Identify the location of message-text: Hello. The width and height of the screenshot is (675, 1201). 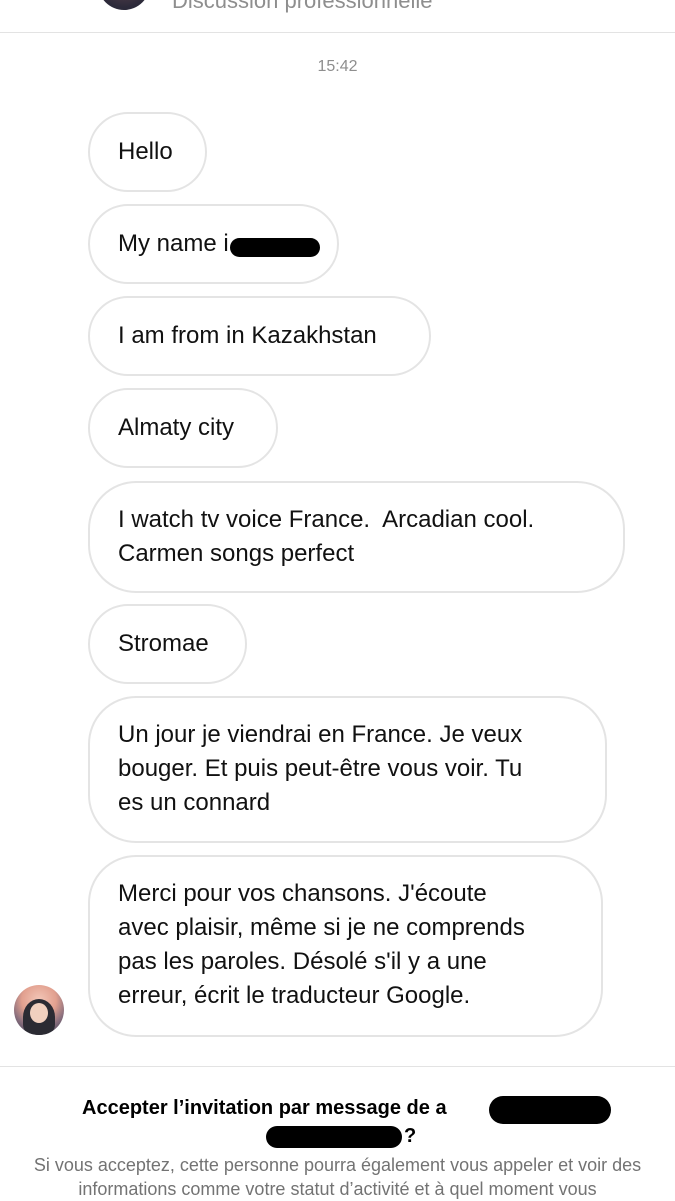
(145, 151).